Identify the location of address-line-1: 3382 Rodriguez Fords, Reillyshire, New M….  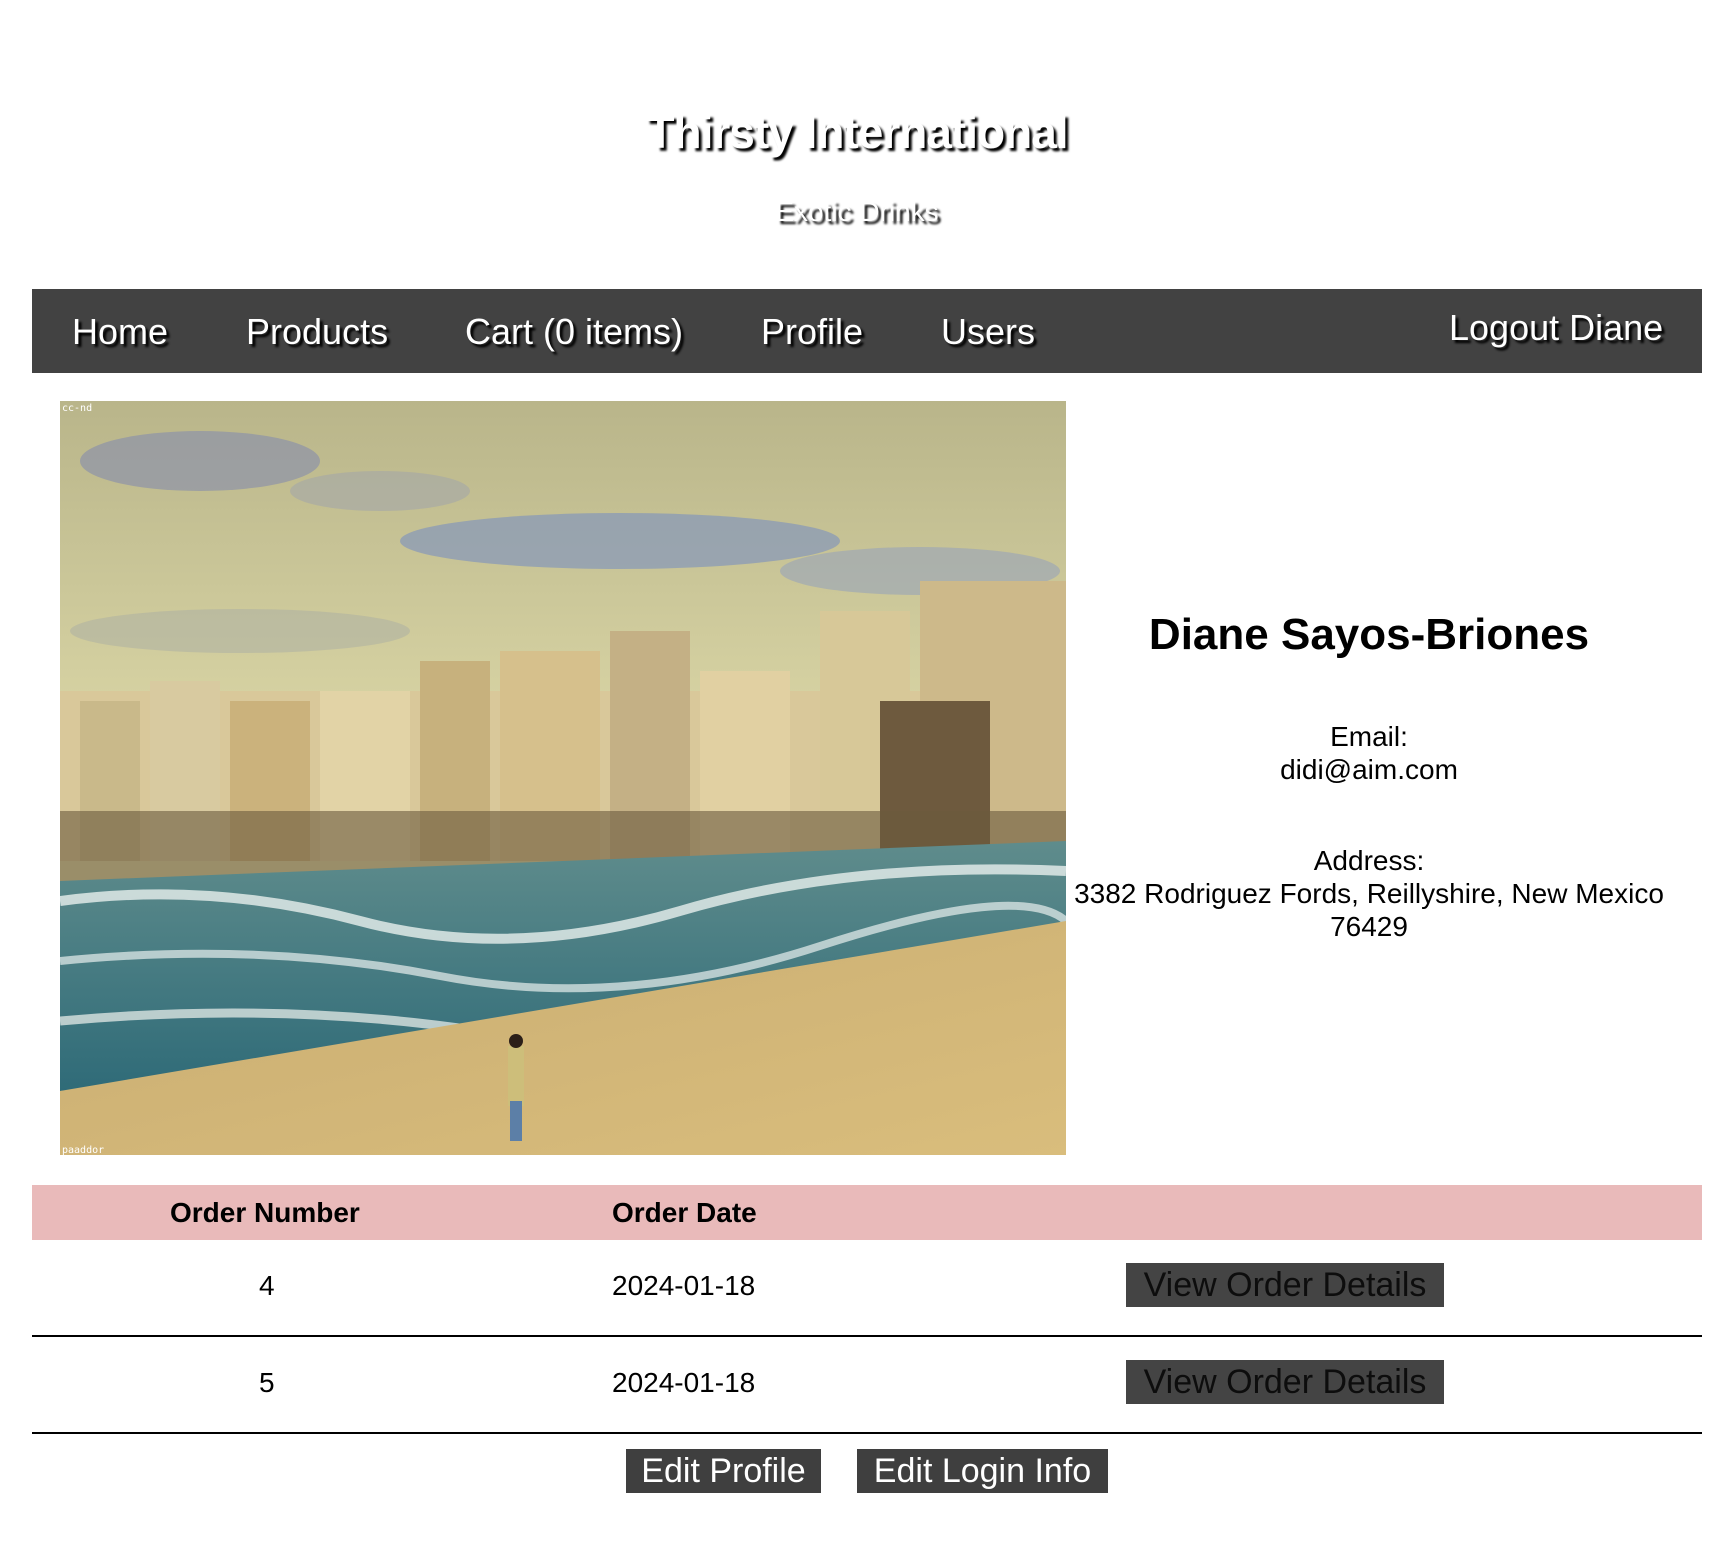
(1369, 893).